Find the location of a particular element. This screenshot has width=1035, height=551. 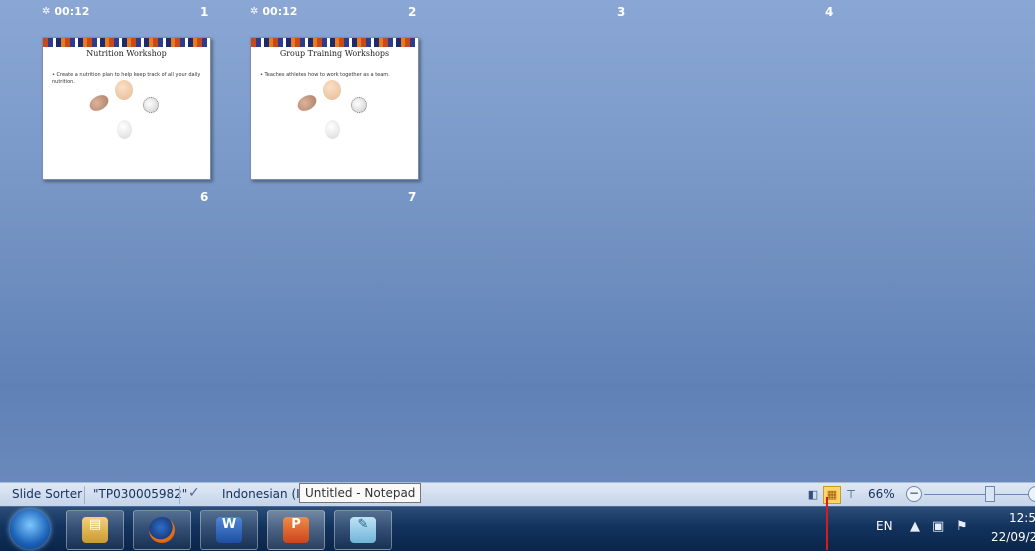

normal-view-icon: ◧ is located at coordinates (813, 495).